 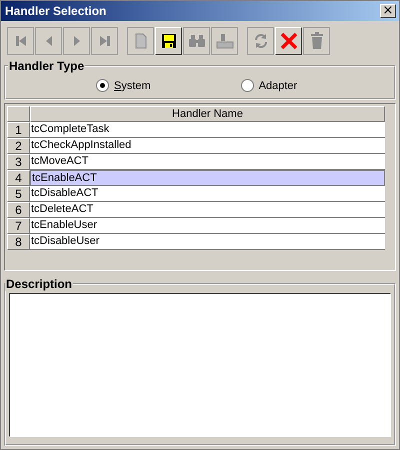 What do you see at coordinates (21, 41) in the screenshot?
I see `first-icon` at bounding box center [21, 41].